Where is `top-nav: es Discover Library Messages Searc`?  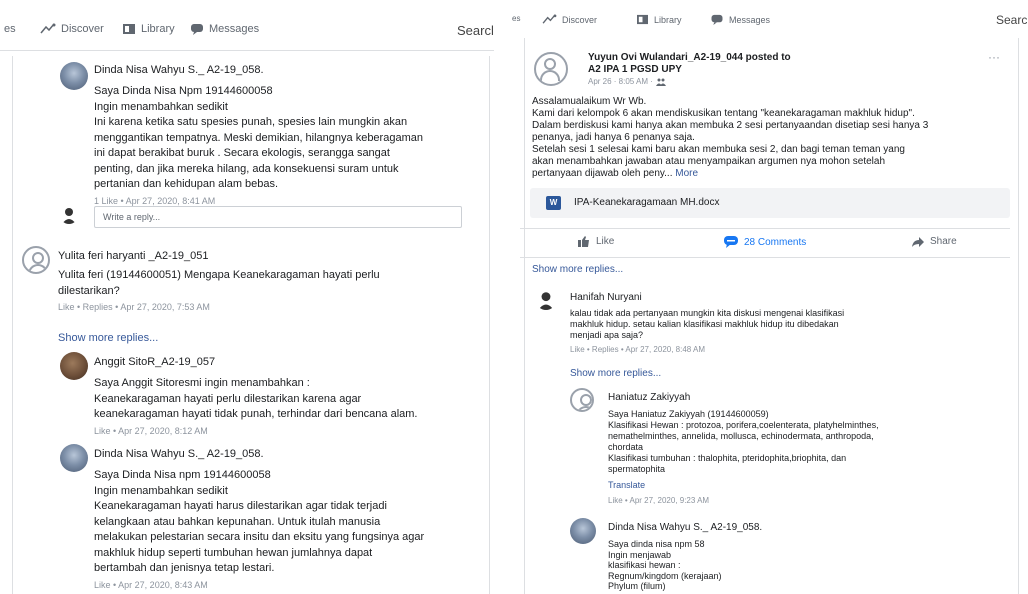 top-nav: es Discover Library Messages Searc is located at coordinates (769, 19).